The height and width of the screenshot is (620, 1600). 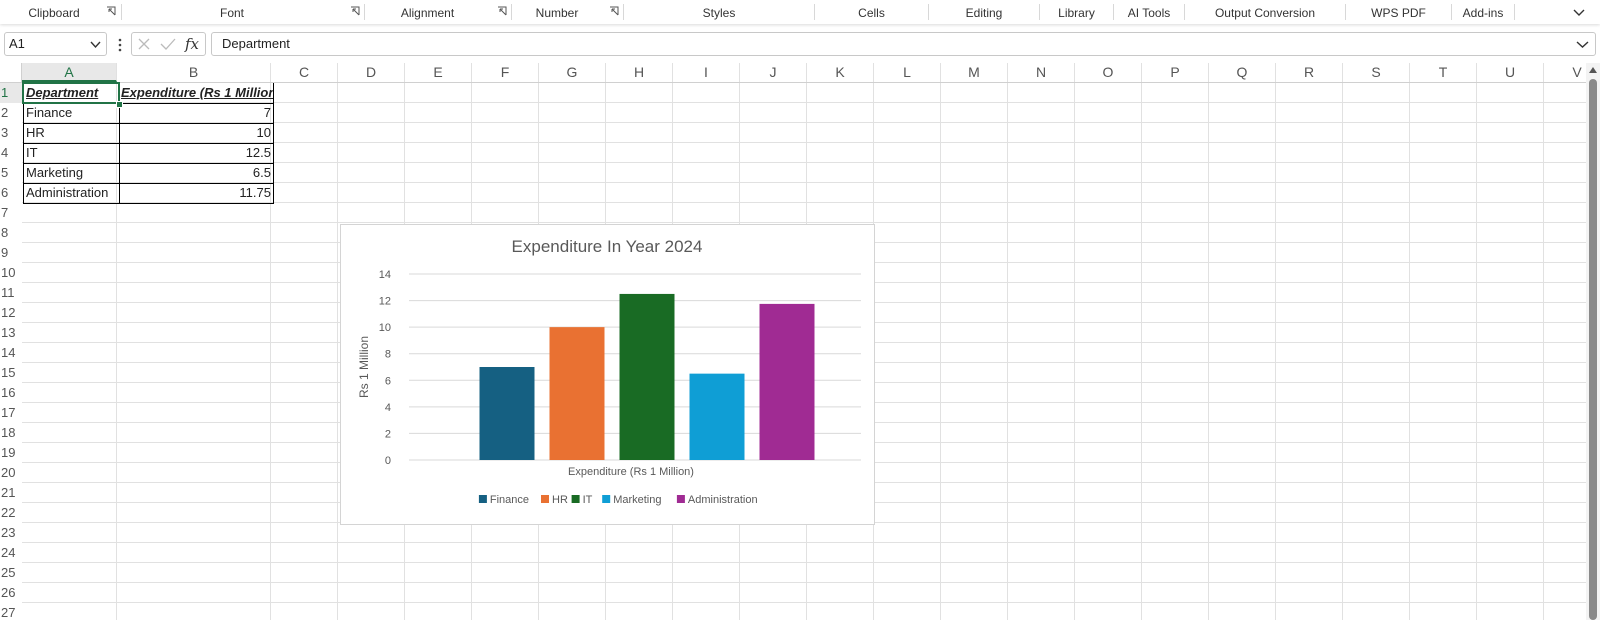 What do you see at coordinates (639, 72) in the screenshot?
I see `column-header-h: H` at bounding box center [639, 72].